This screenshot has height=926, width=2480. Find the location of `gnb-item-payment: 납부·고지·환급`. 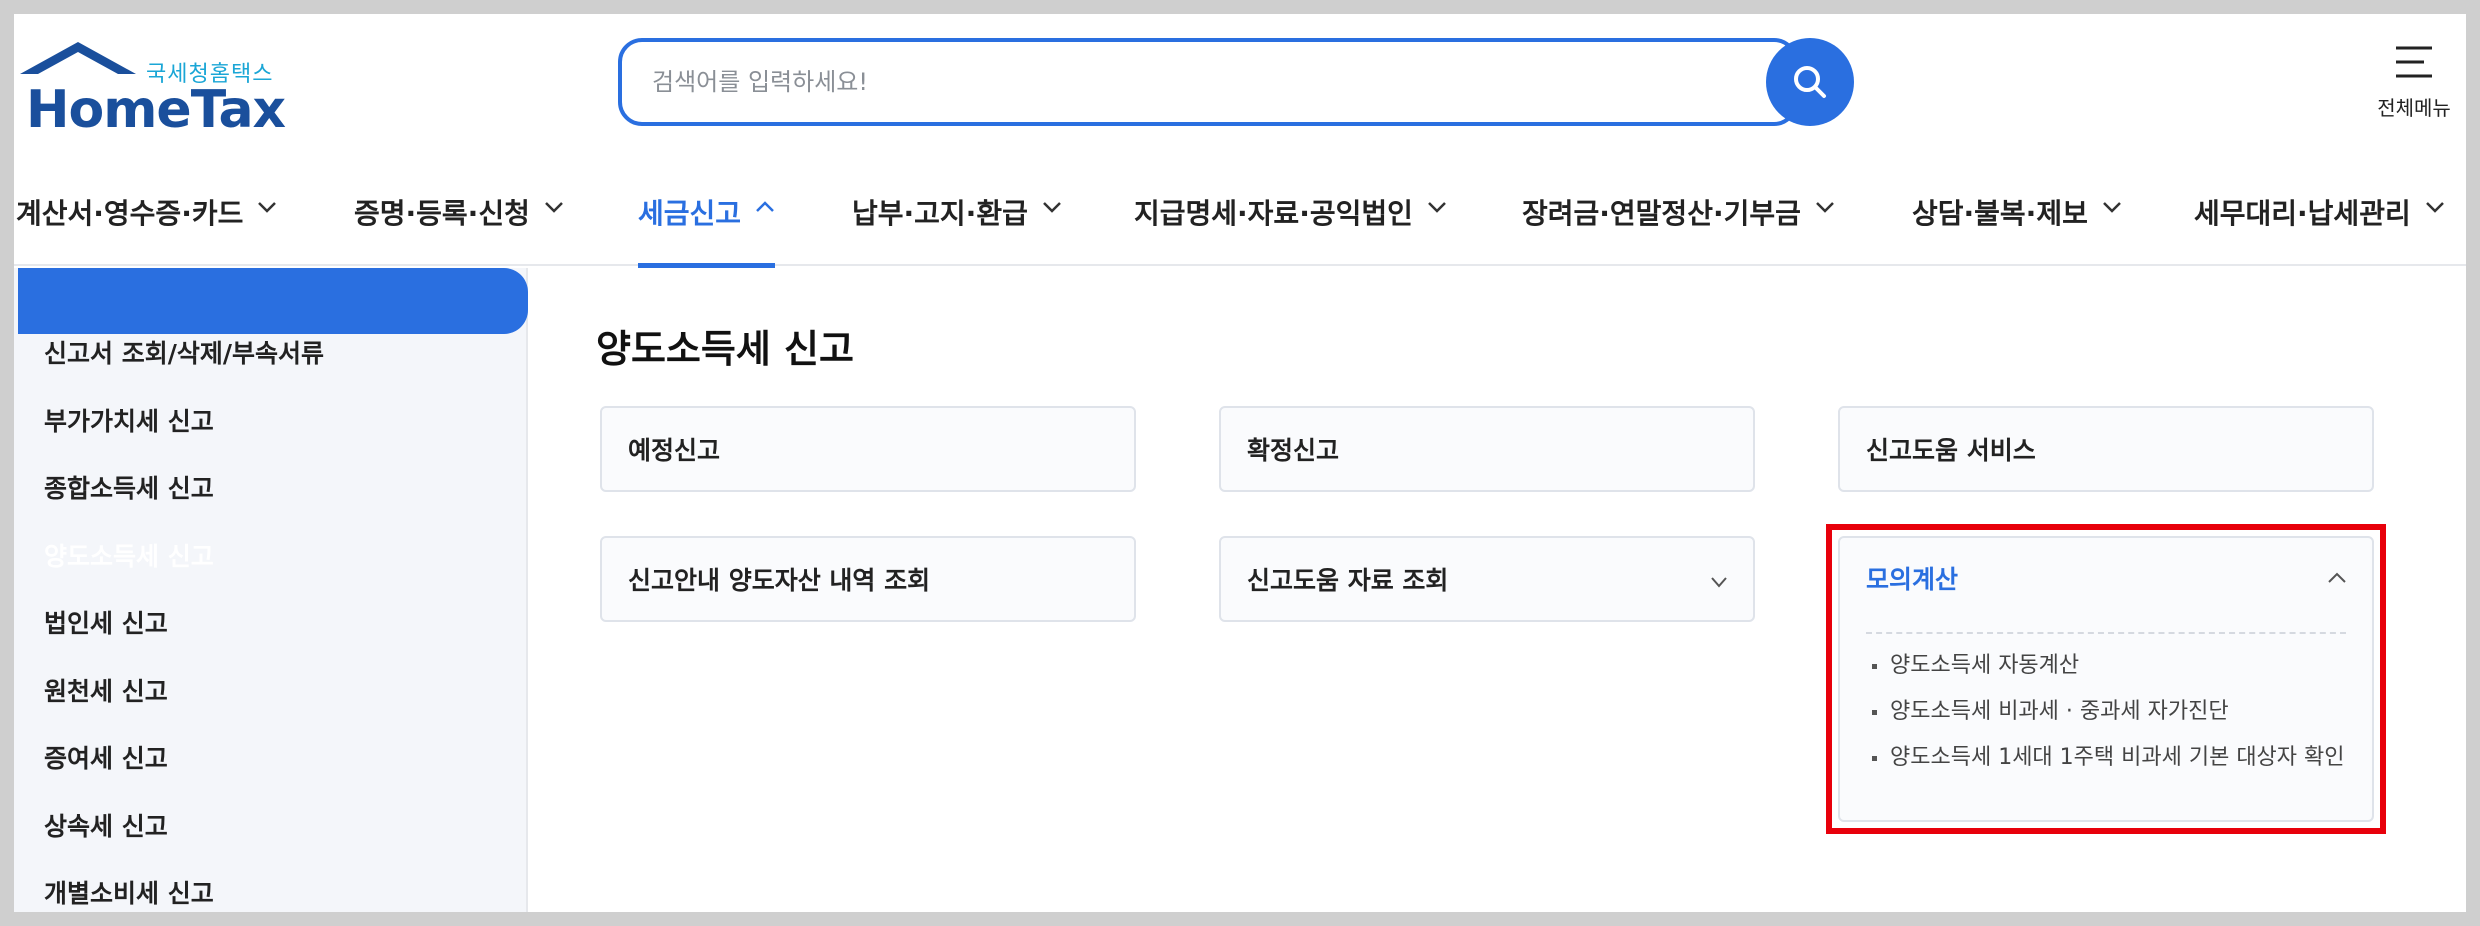

gnb-item-payment: 납부·고지·환급 is located at coordinates (957, 216).